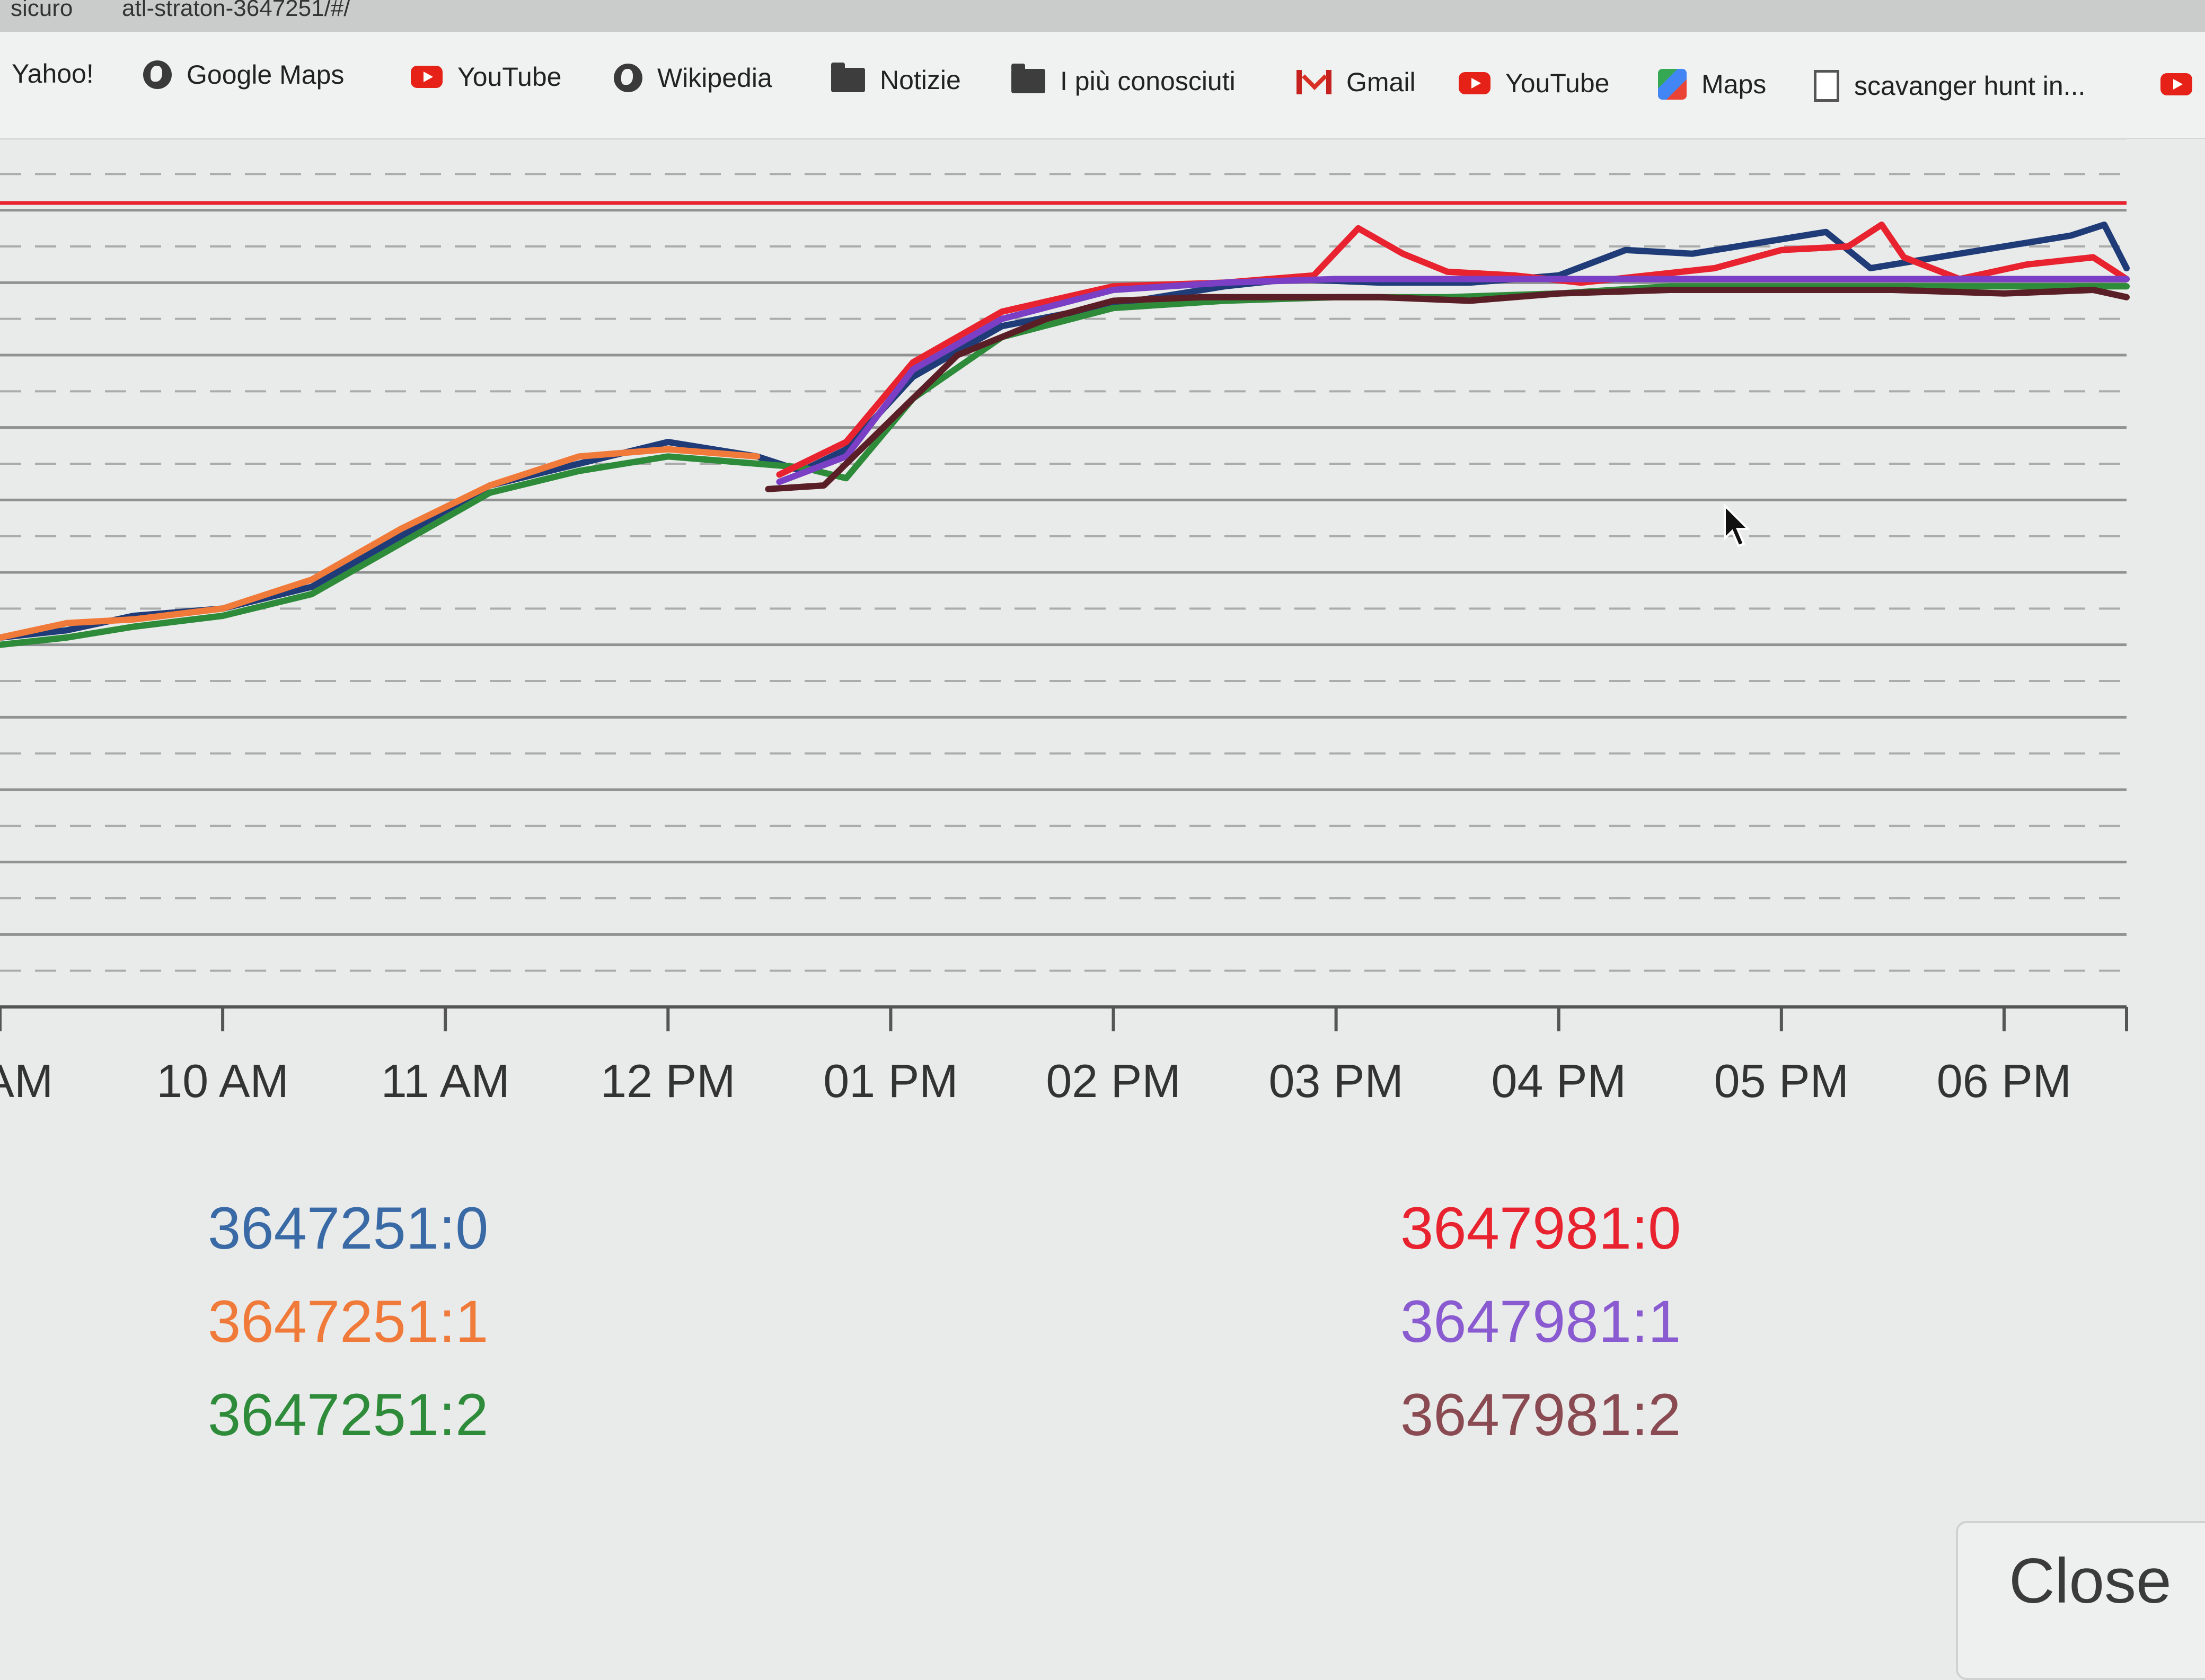 The width and height of the screenshot is (2205, 1680). What do you see at coordinates (714, 78) in the screenshot?
I see `bookmark-label: Wikipedia` at bounding box center [714, 78].